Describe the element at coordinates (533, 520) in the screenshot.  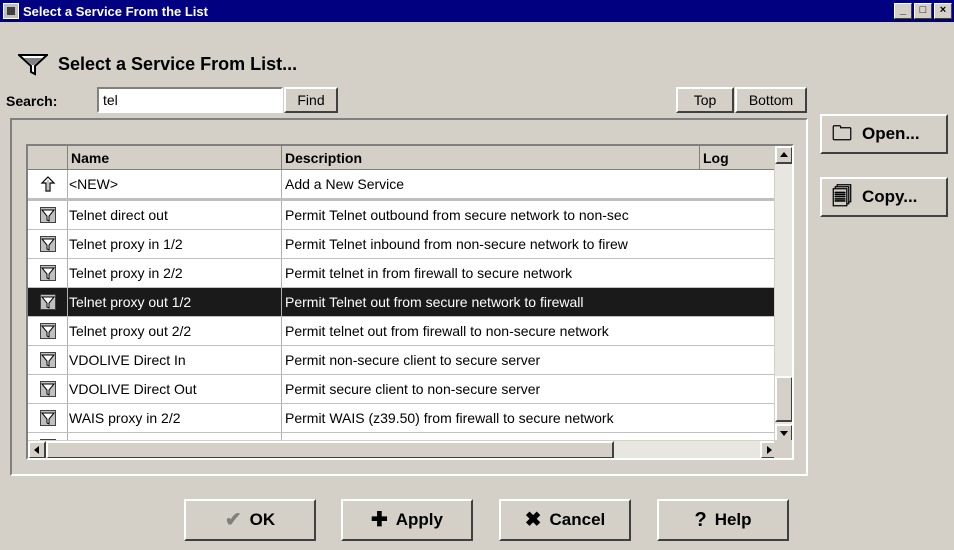
I see `x-mark-icon: ✖` at that location.